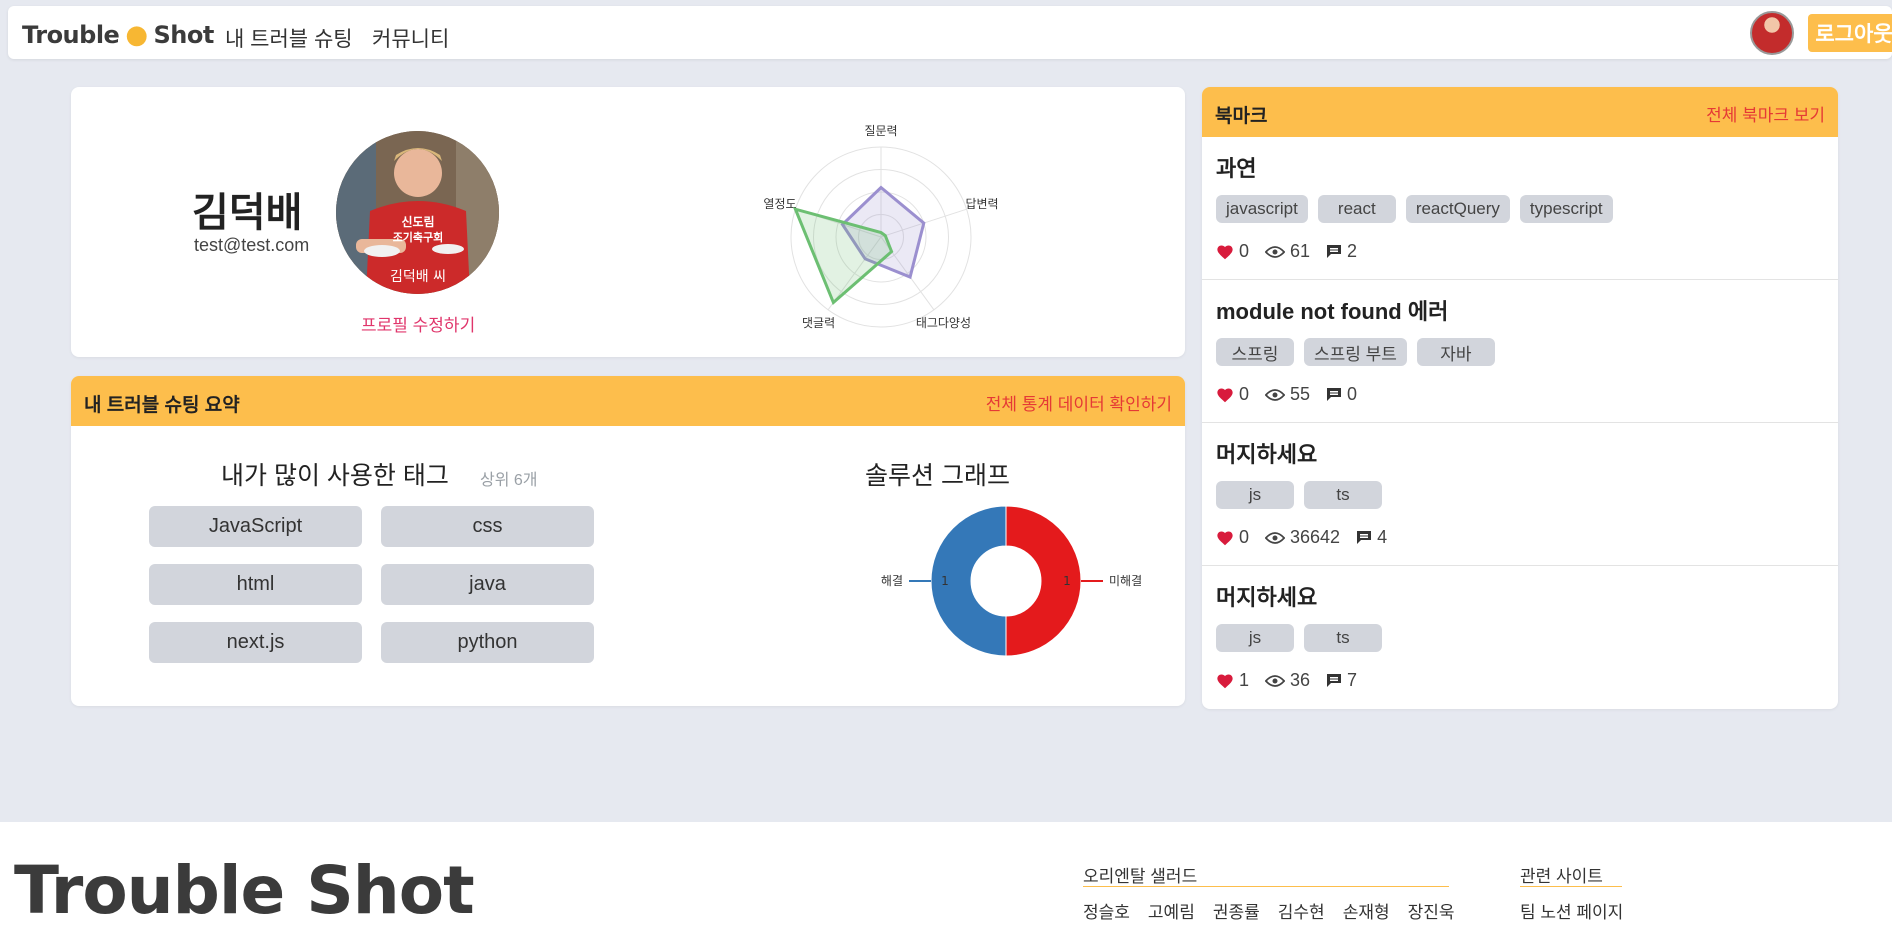  I want to click on team-member: 손재형, so click(1366, 912).